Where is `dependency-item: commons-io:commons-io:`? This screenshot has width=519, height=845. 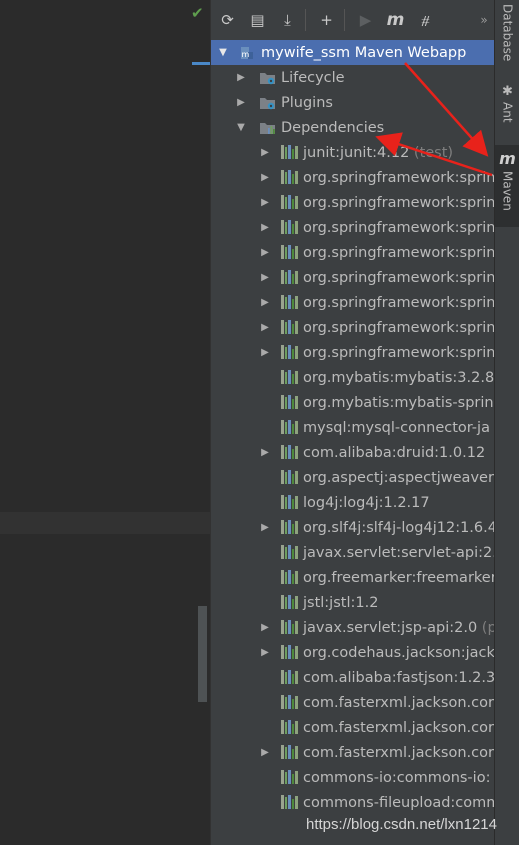 dependency-item: commons-io:commons-io: is located at coordinates (352, 777).